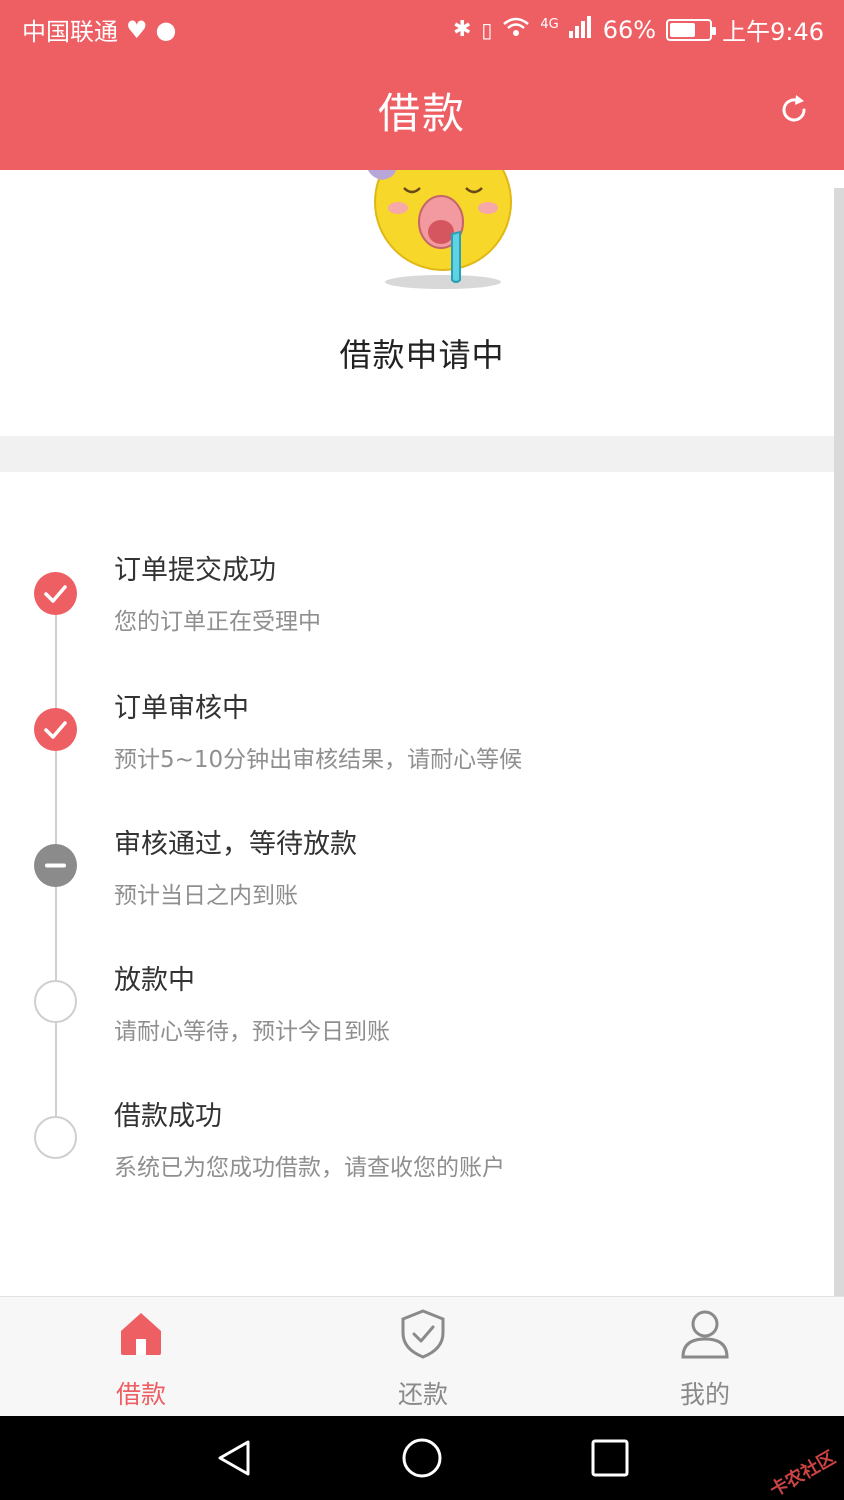 The height and width of the screenshot is (1500, 844). Describe the element at coordinates (794, 110) in the screenshot. I see `refresh-icon` at that location.